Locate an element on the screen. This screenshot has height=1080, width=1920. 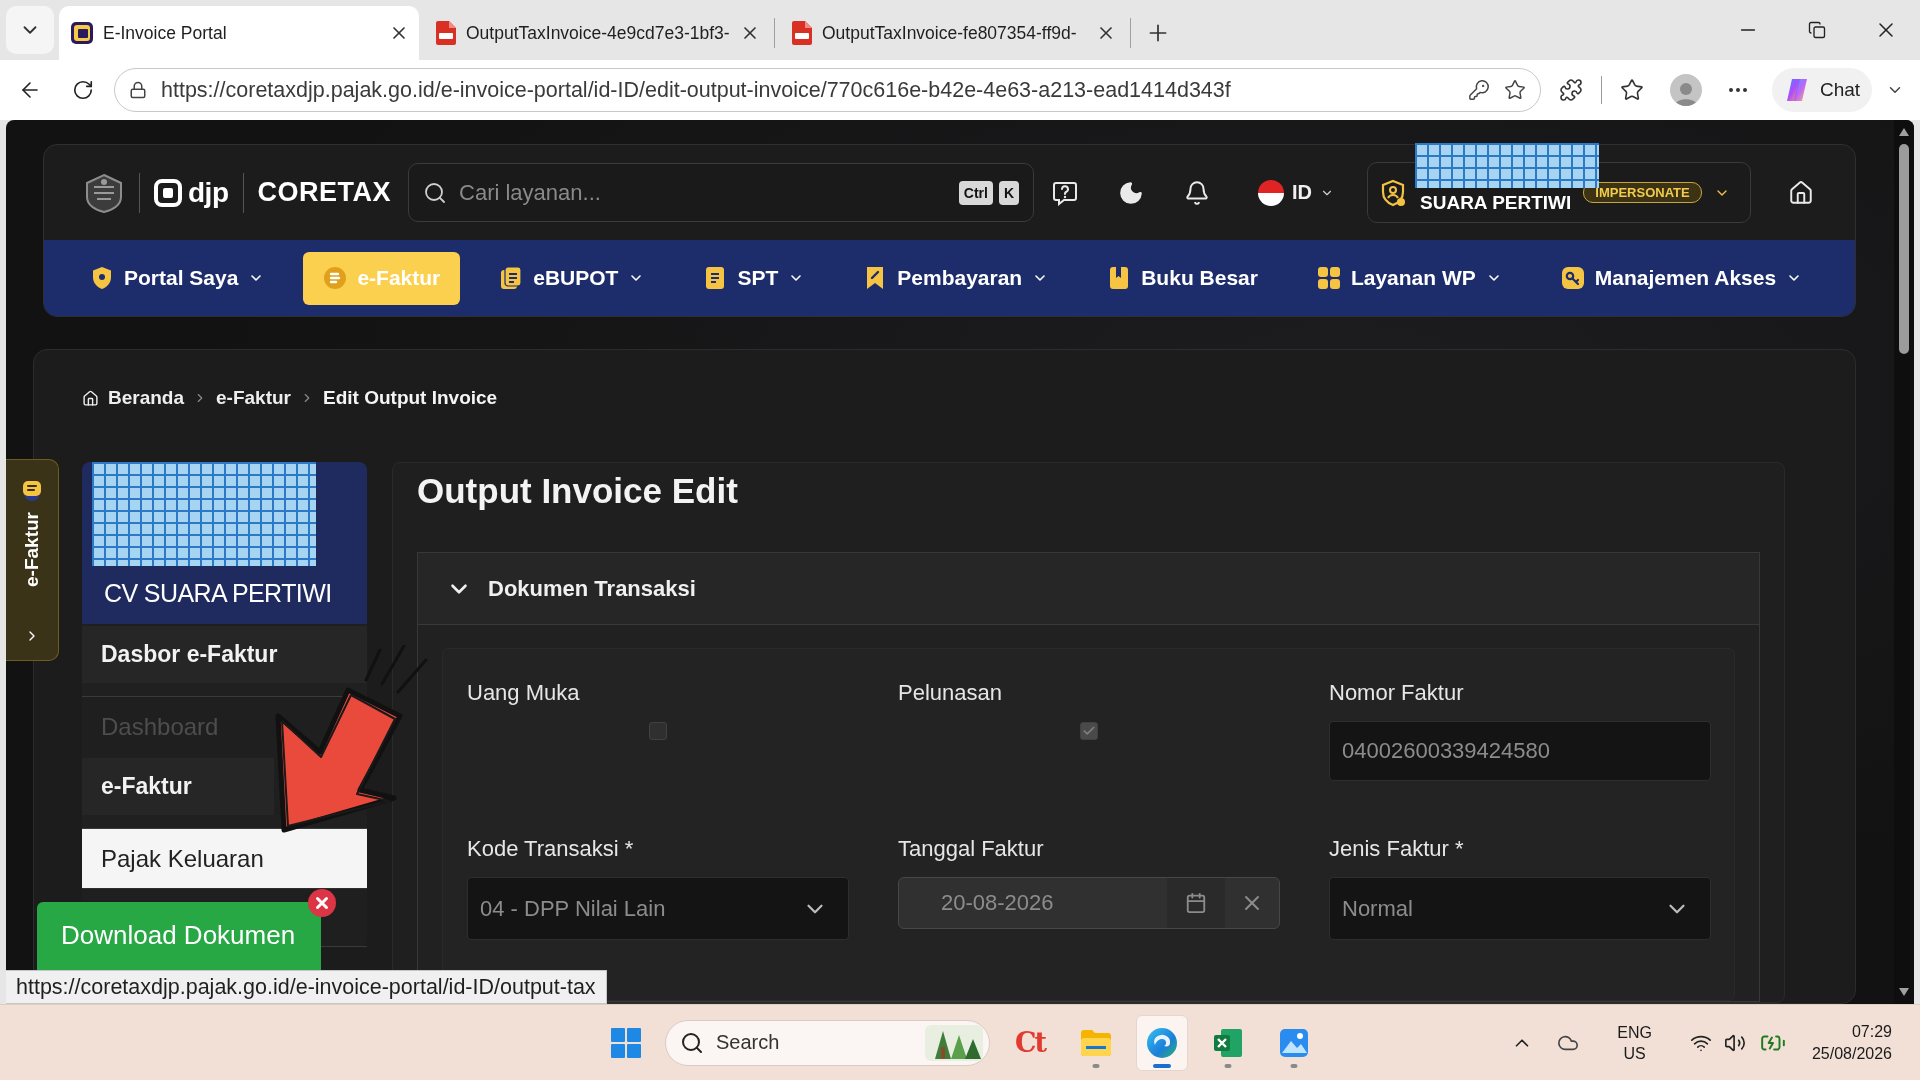
photos-icon is located at coordinates (1294, 1042).